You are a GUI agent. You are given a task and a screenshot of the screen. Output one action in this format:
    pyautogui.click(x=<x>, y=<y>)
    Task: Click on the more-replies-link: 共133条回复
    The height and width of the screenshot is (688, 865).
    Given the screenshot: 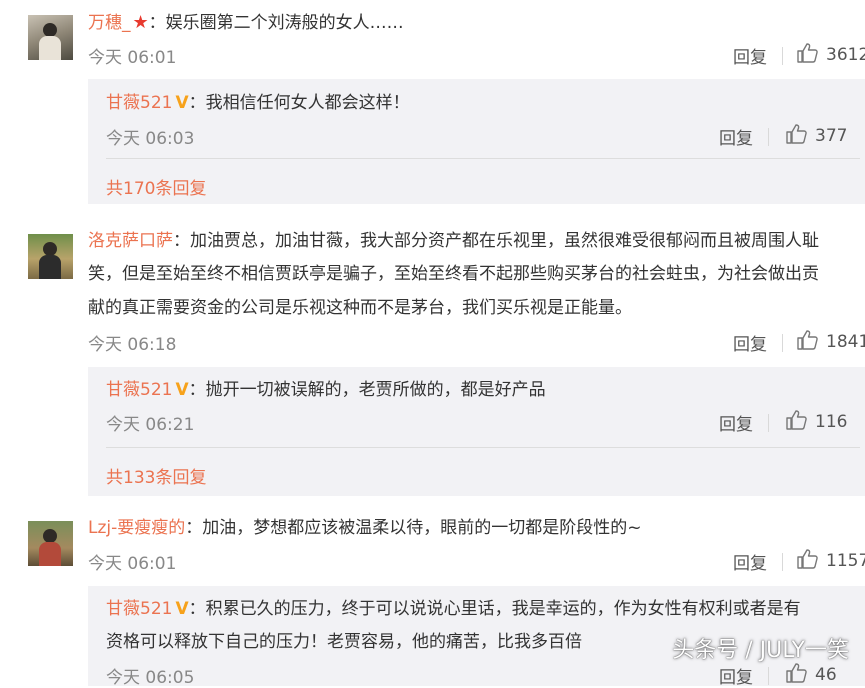 What is the action you would take?
    pyautogui.click(x=156, y=475)
    